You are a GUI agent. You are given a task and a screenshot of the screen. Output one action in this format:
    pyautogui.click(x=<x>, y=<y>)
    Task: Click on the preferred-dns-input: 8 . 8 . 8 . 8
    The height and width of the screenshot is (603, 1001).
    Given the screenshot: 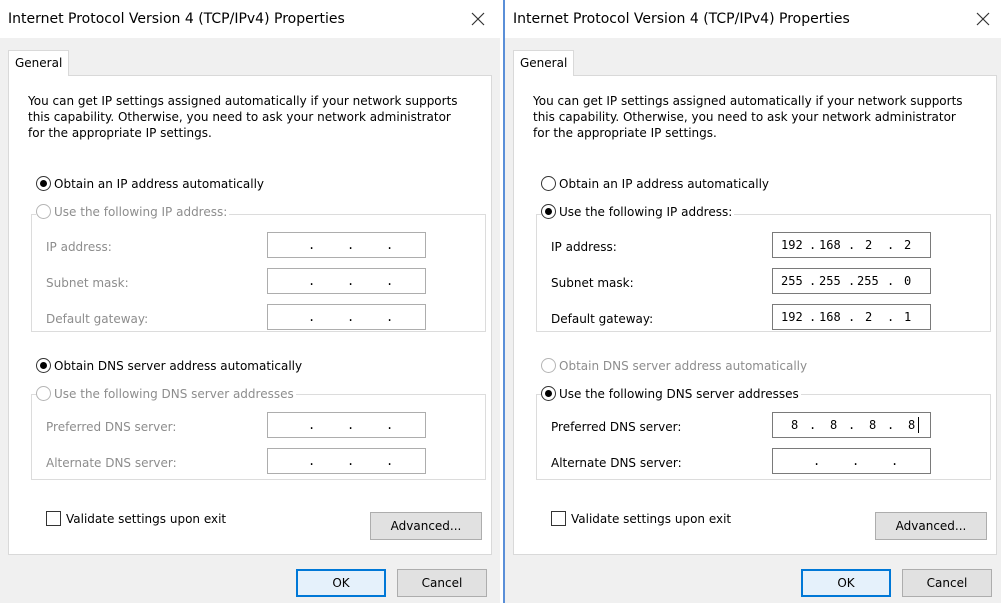 What is the action you would take?
    pyautogui.click(x=851, y=425)
    